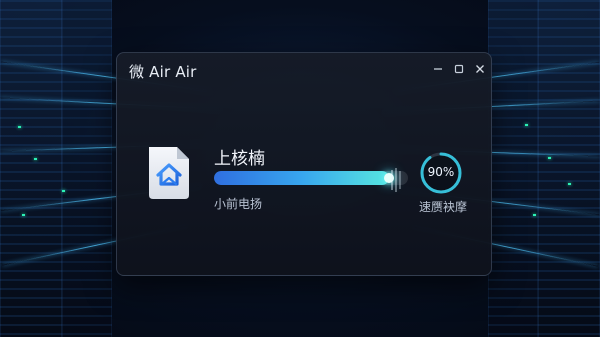  Describe the element at coordinates (169, 173) in the screenshot. I see `document-folder-icon` at that location.